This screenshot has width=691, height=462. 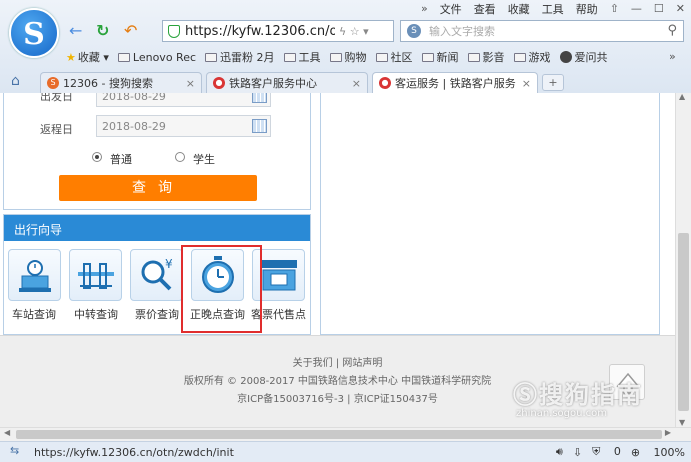 What do you see at coordinates (34, 314) in the screenshot?
I see `guide-label-station: 车站查询` at bounding box center [34, 314].